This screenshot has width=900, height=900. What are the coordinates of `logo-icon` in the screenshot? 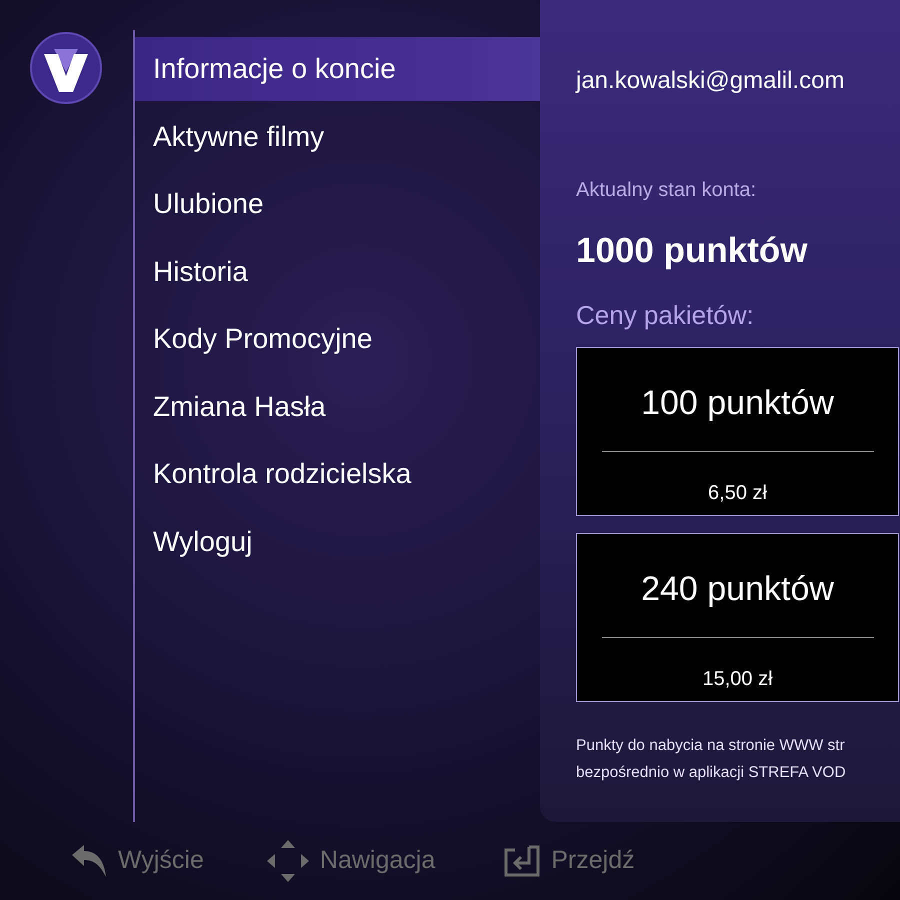 It's located at (66, 68).